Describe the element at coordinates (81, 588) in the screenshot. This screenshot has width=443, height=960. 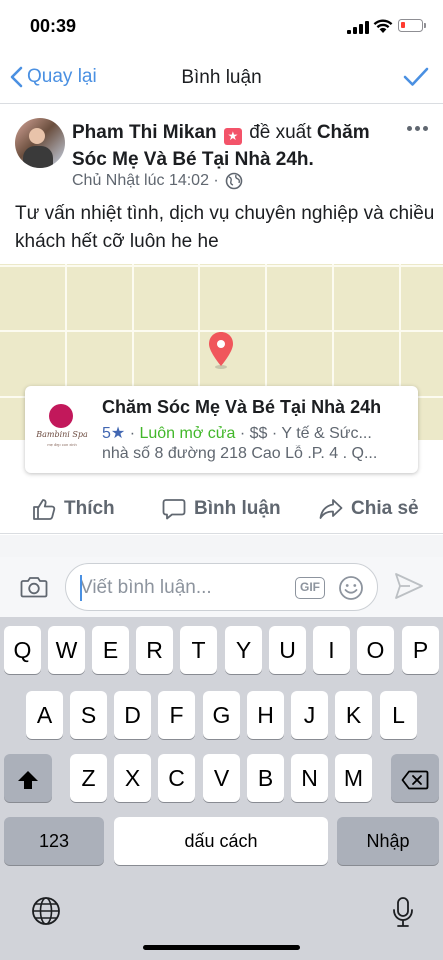
I see `text-caret` at that location.